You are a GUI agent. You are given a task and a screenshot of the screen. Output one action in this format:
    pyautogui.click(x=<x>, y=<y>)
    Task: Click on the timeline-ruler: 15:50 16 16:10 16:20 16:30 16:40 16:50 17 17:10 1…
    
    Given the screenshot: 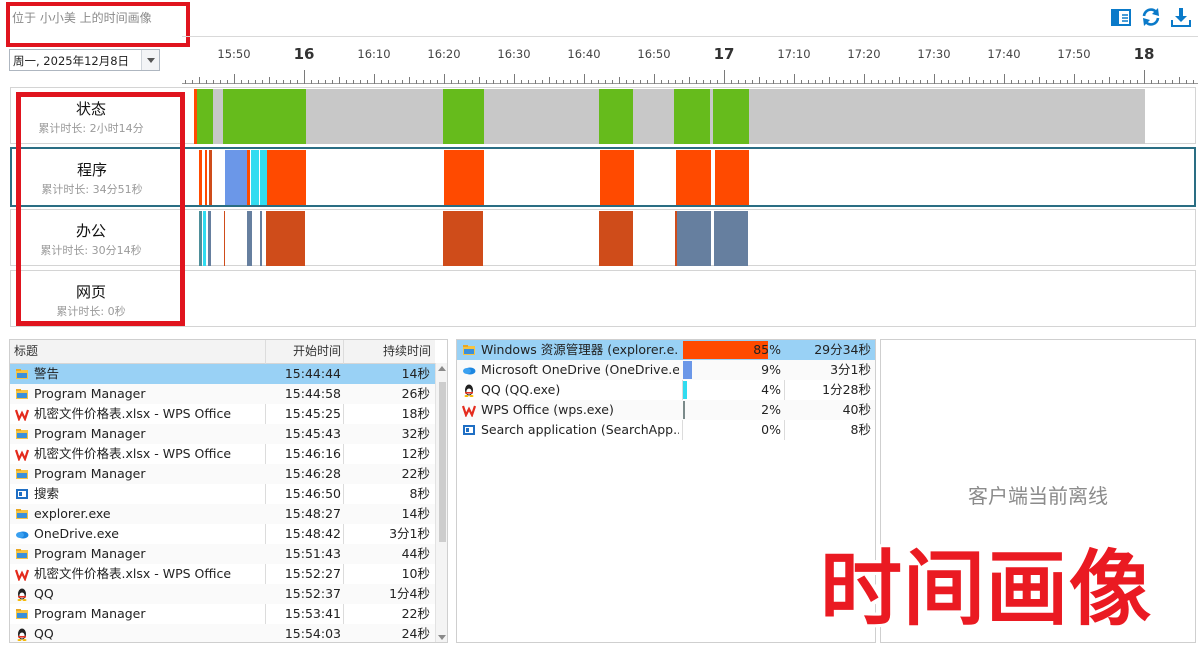 What is the action you would take?
    pyautogui.click(x=690, y=61)
    